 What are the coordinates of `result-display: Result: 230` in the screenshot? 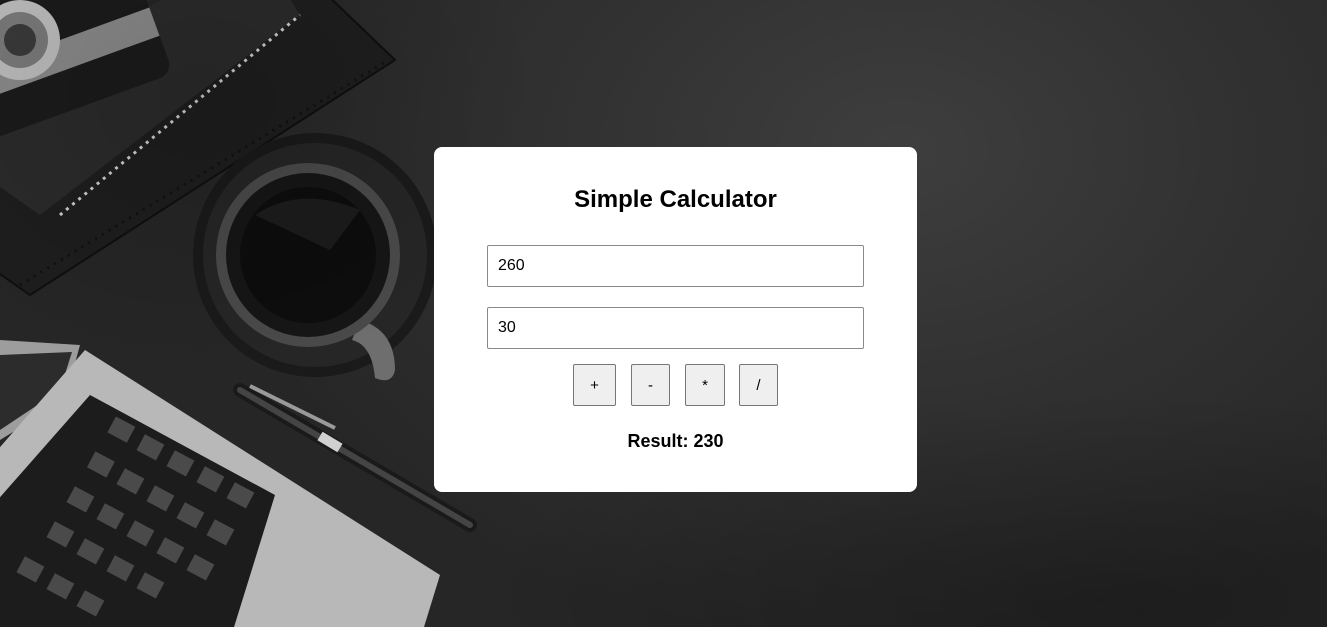 It's located at (675, 441).